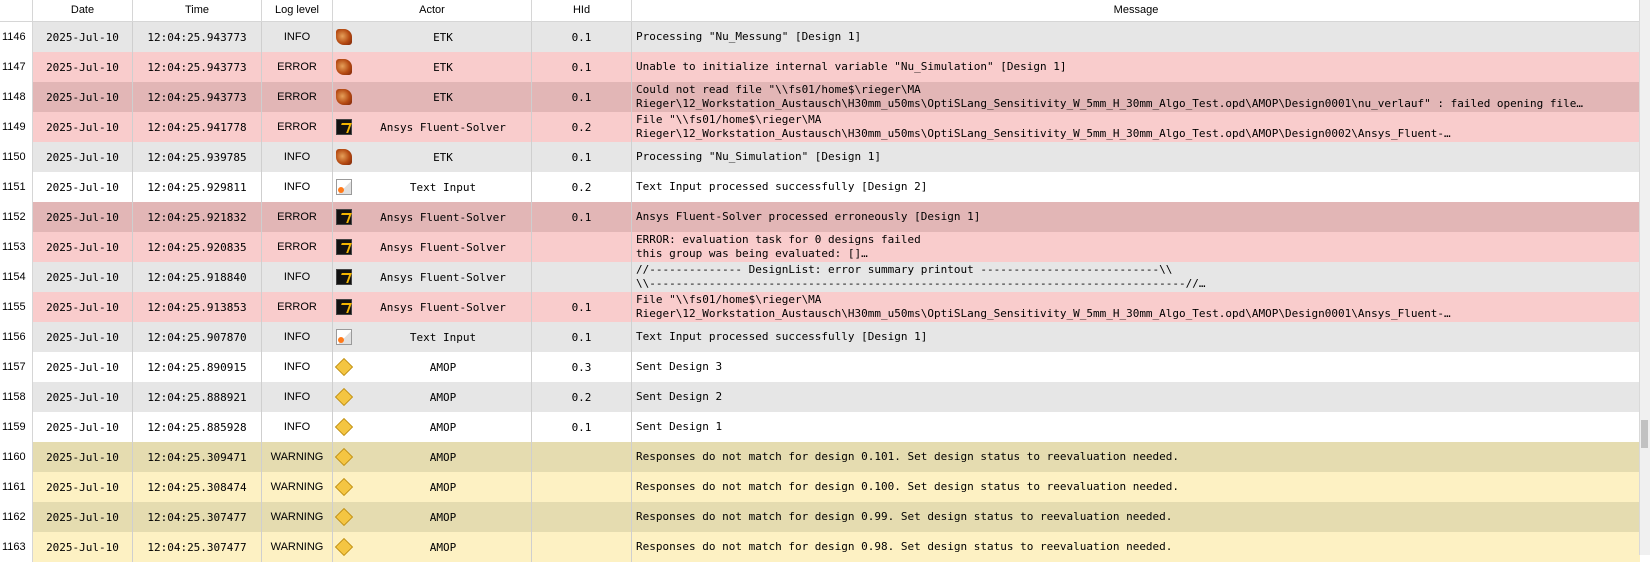  I want to click on row-number: 1159, so click(16, 427).